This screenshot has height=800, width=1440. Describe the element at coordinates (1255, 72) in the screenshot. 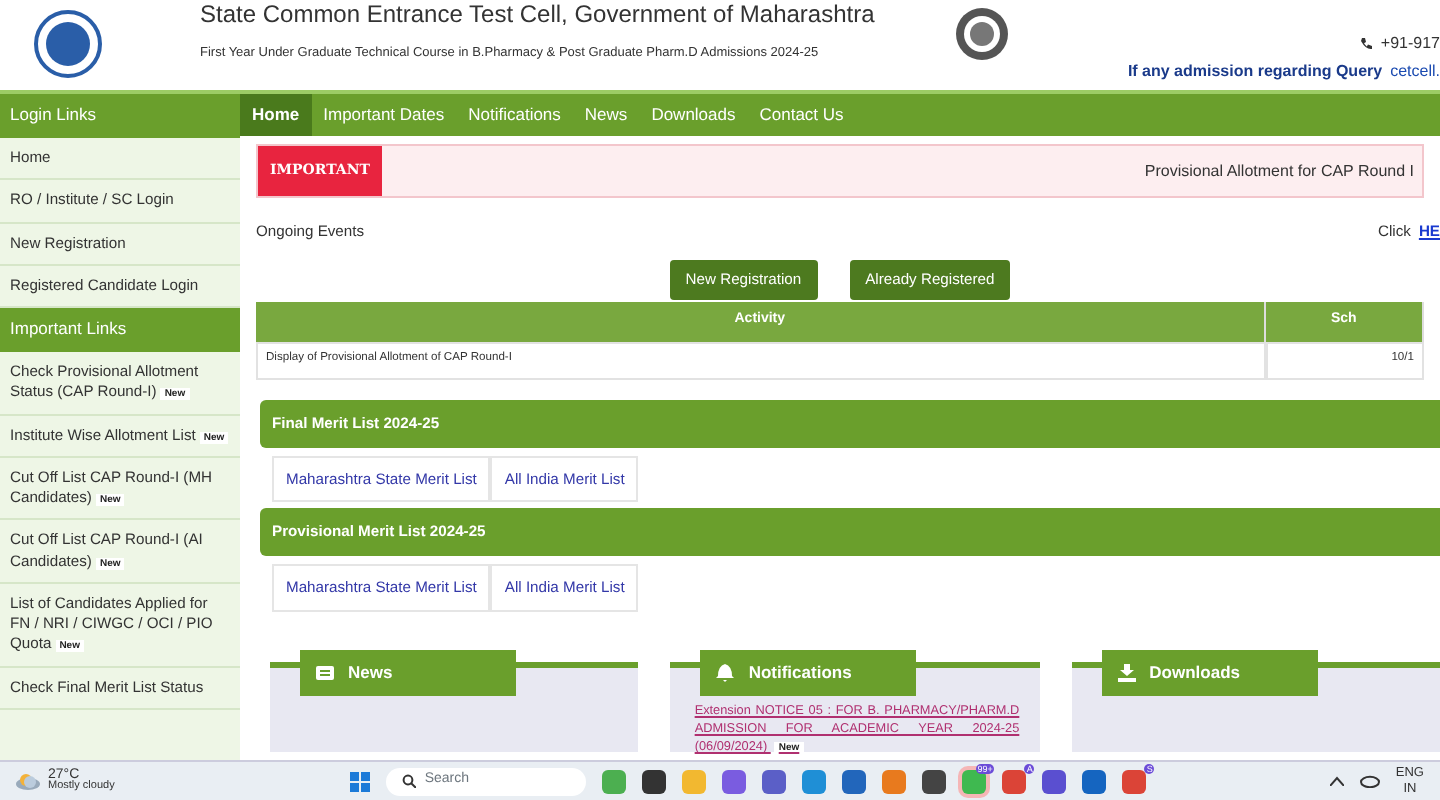

I see `query-label: If any admission regarding Query` at that location.